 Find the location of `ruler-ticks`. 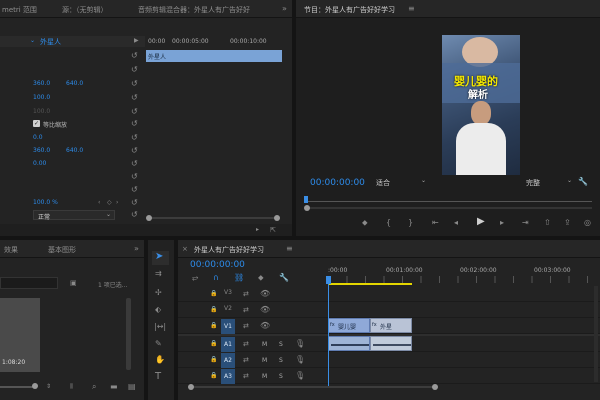

ruler-ticks is located at coordinates (464, 279).